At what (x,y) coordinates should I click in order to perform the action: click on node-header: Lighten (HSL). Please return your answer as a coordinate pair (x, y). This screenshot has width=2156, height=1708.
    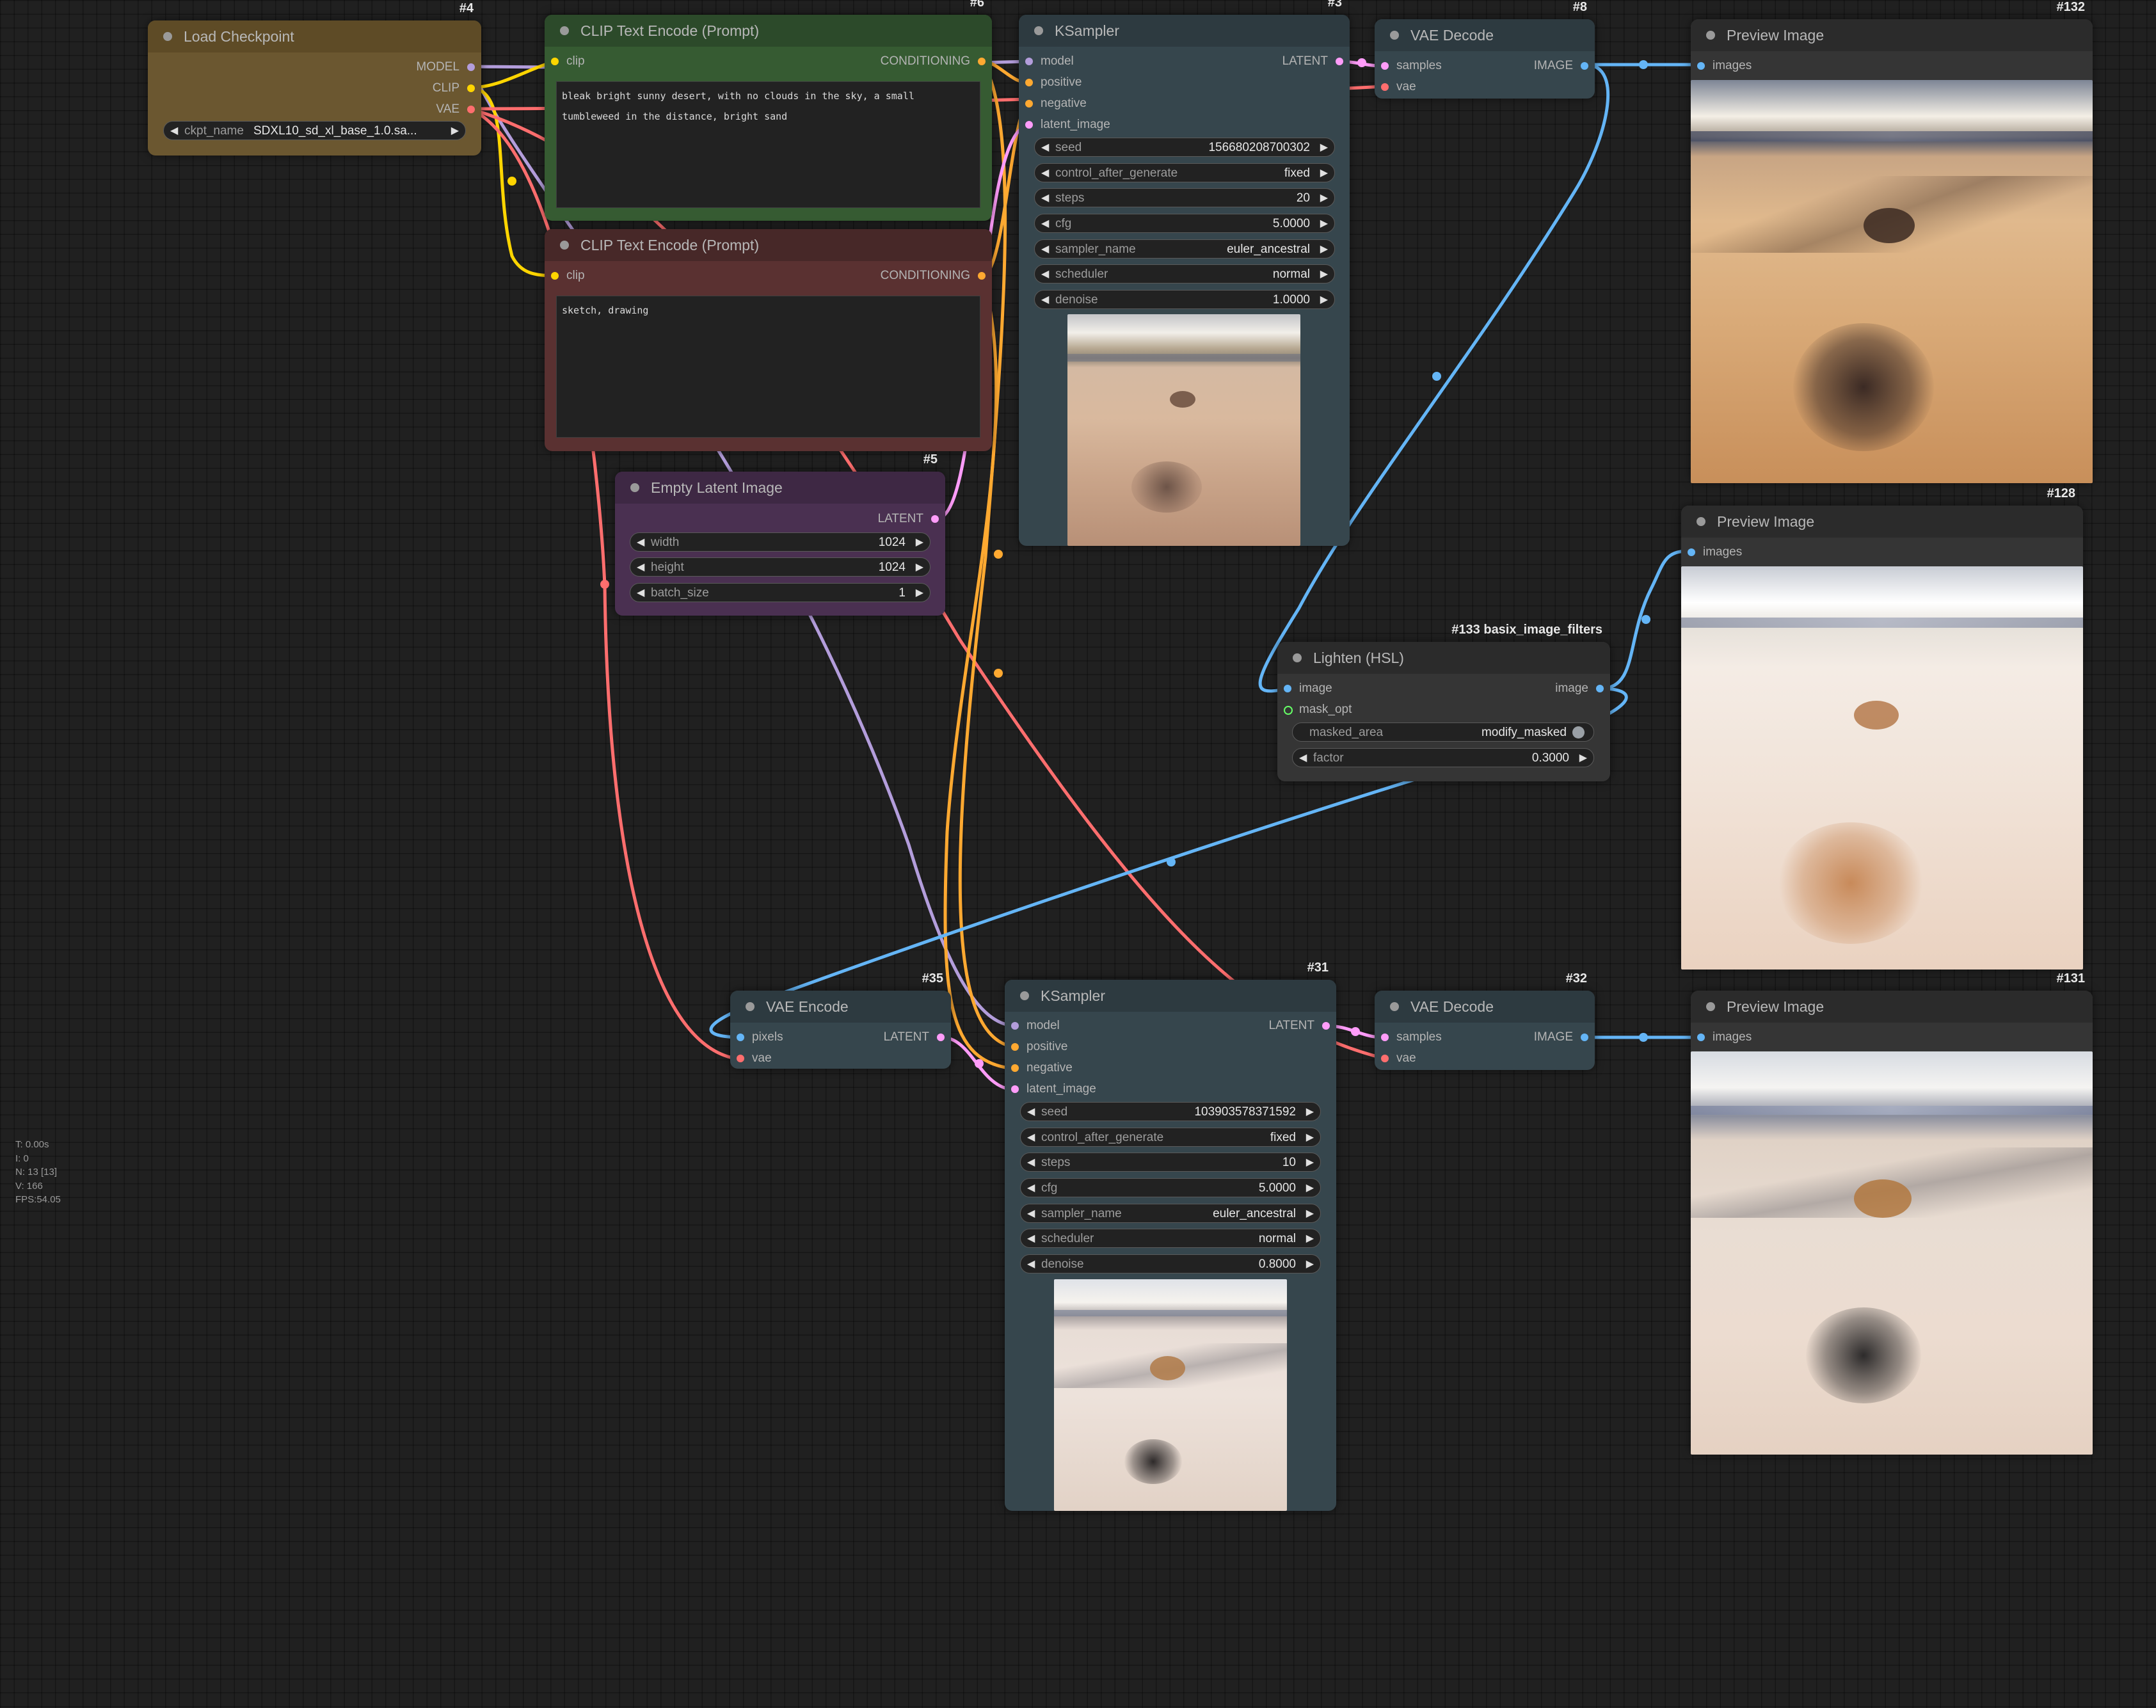
    Looking at the image, I should click on (1443, 658).